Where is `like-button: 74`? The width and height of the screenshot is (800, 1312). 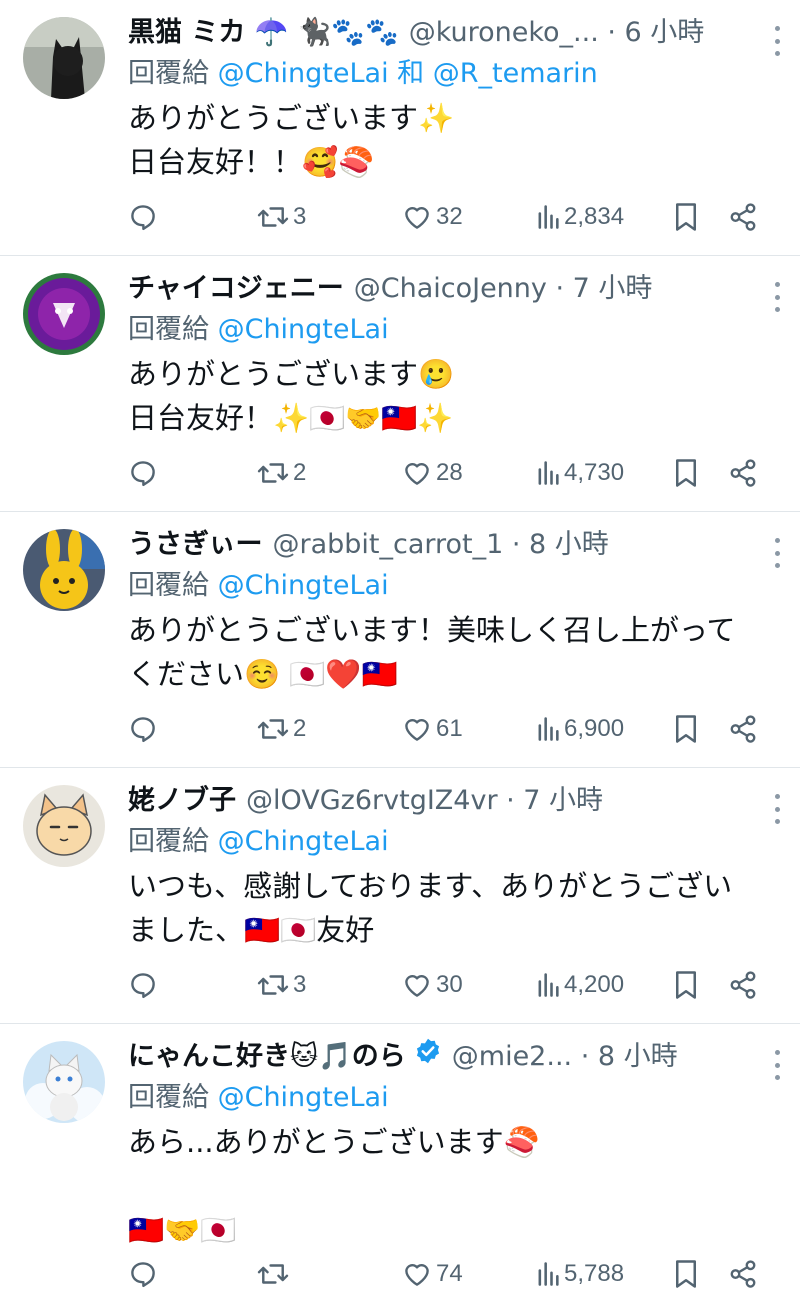 like-button: 74 is located at coordinates (432, 1274).